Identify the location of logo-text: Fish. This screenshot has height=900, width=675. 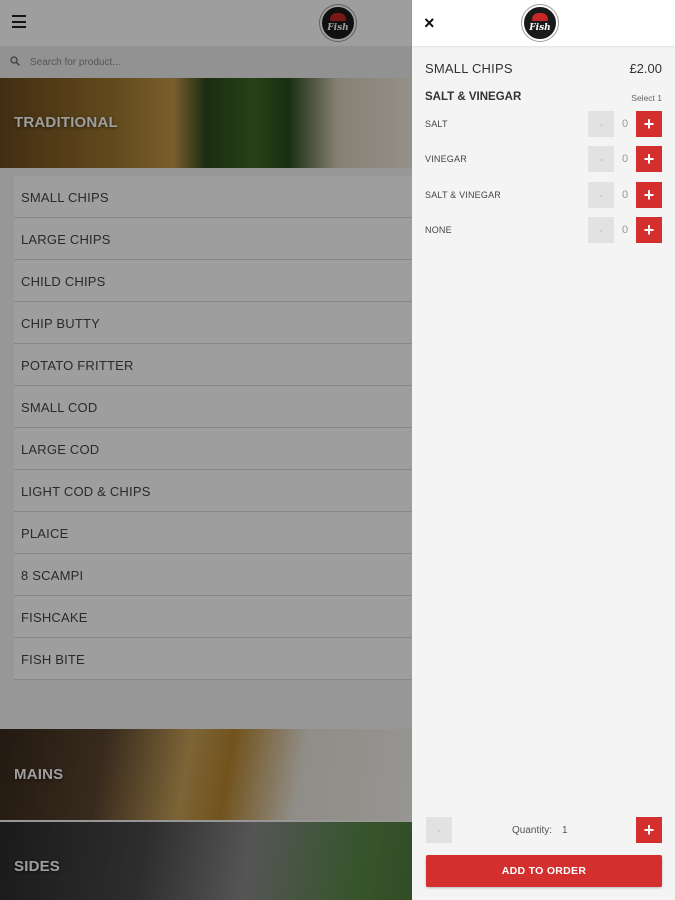
(540, 28).